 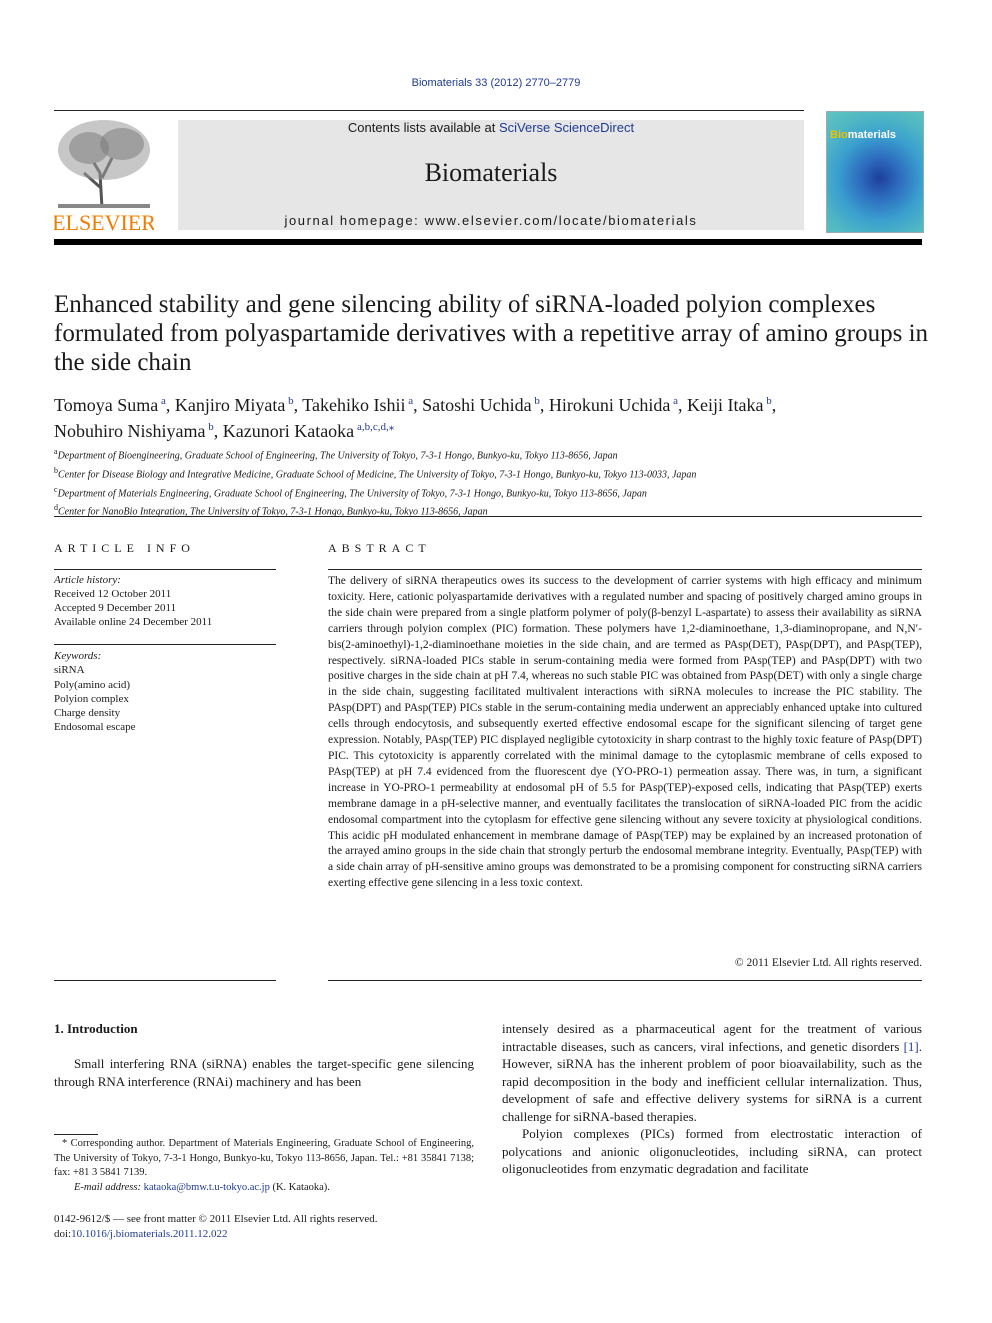 What do you see at coordinates (625, 980) in the screenshot?
I see `abstract-bottom-rule` at bounding box center [625, 980].